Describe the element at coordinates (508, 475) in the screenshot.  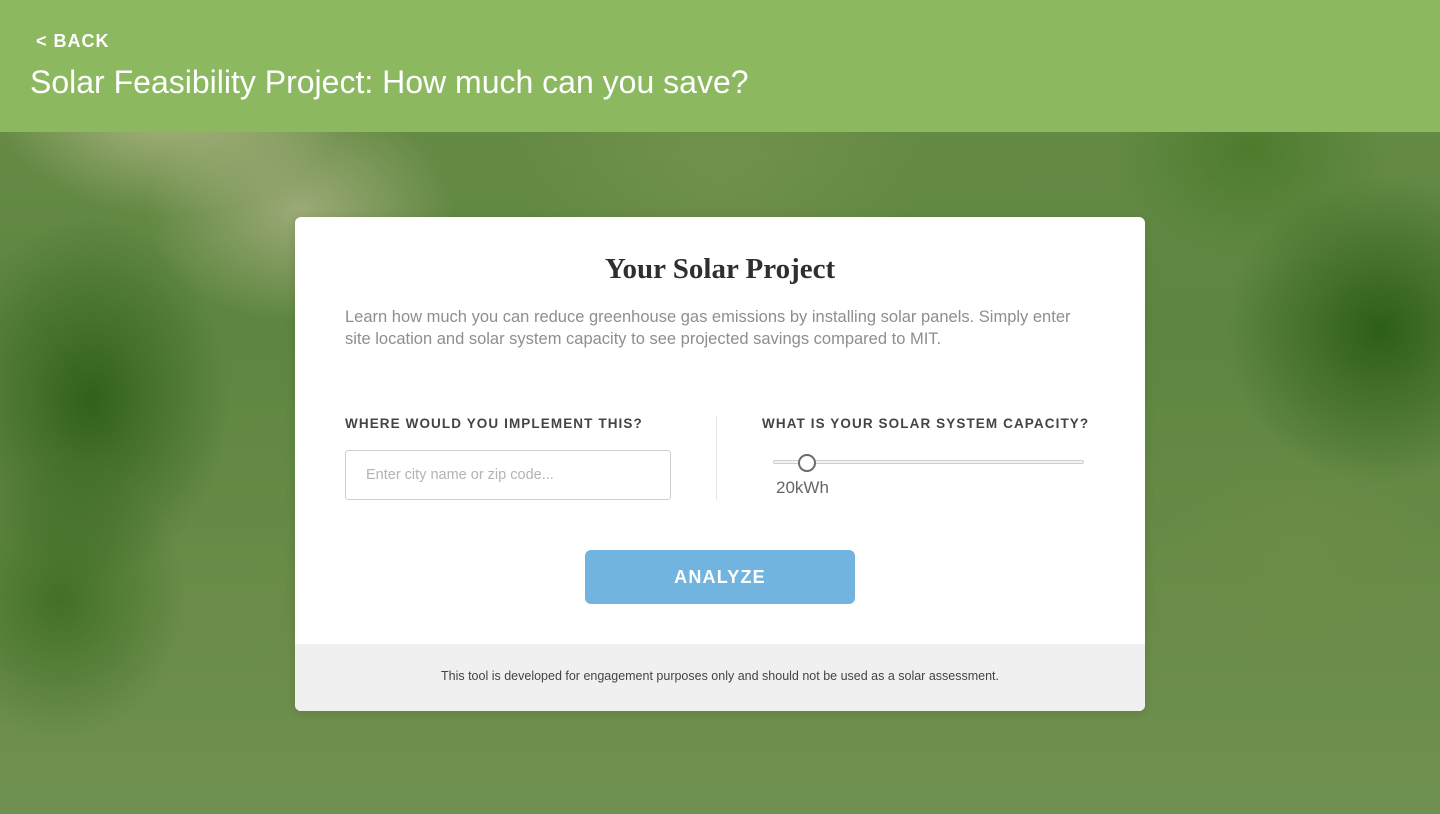
I see `location-input` at that location.